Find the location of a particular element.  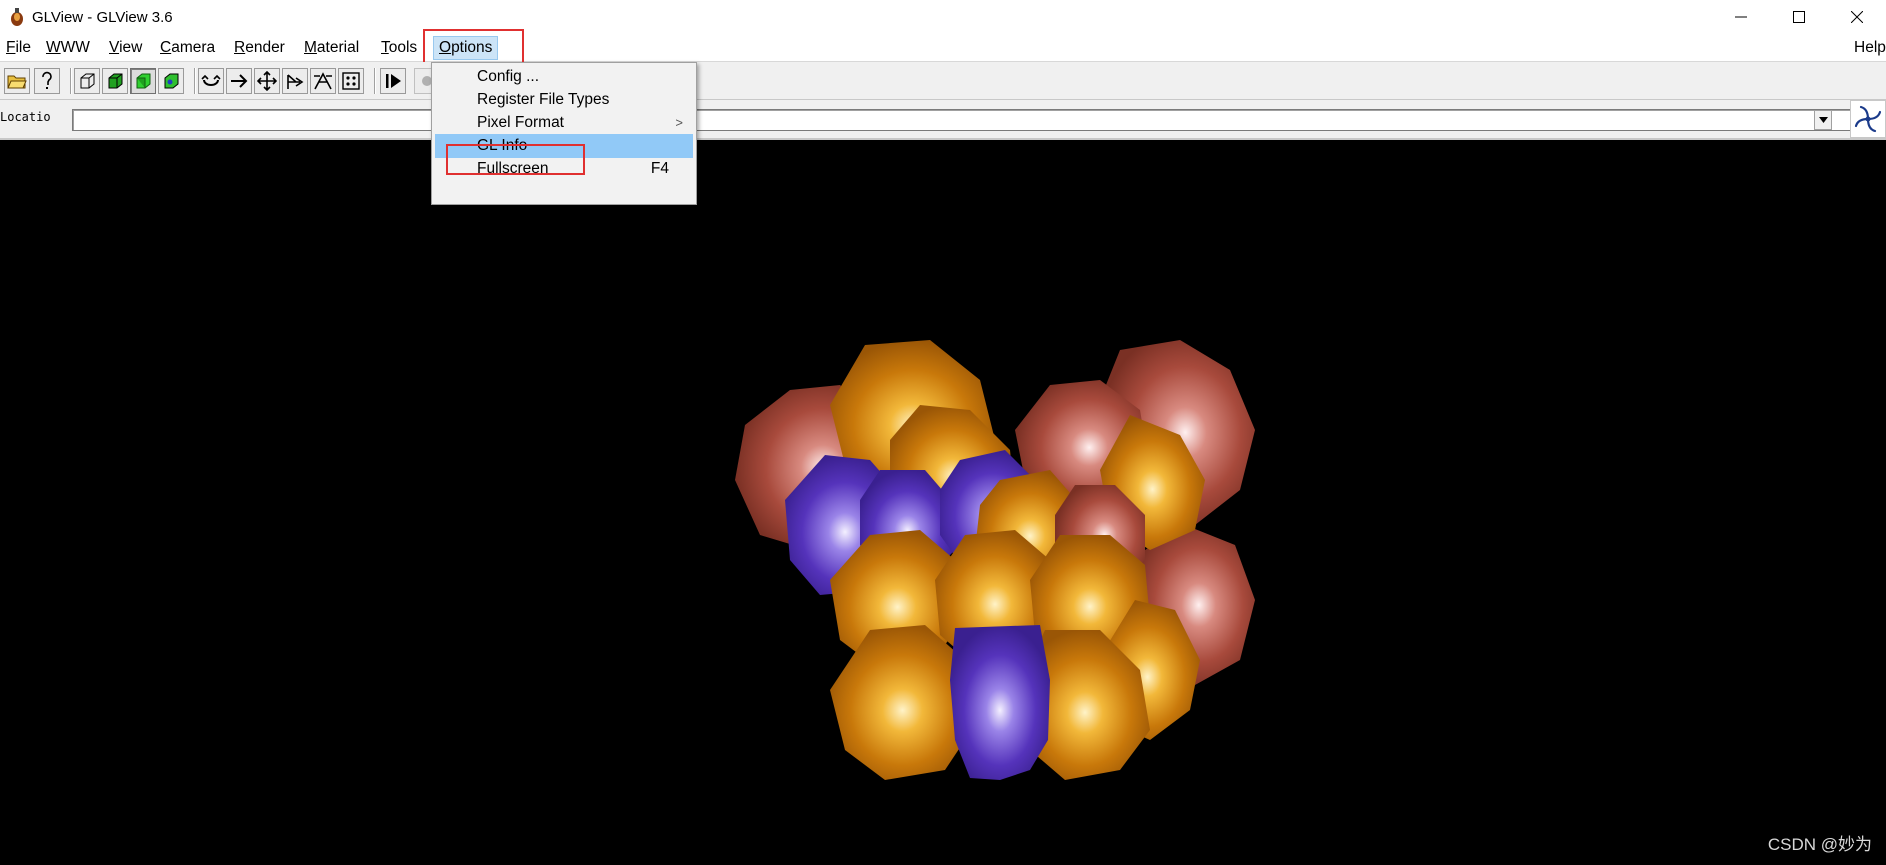

textured-button is located at coordinates (171, 81).